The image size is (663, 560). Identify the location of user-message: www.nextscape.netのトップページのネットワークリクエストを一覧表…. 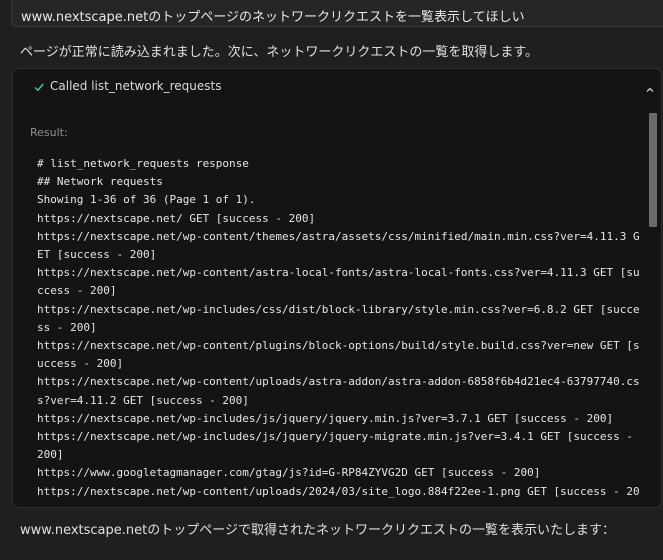
(337, 13).